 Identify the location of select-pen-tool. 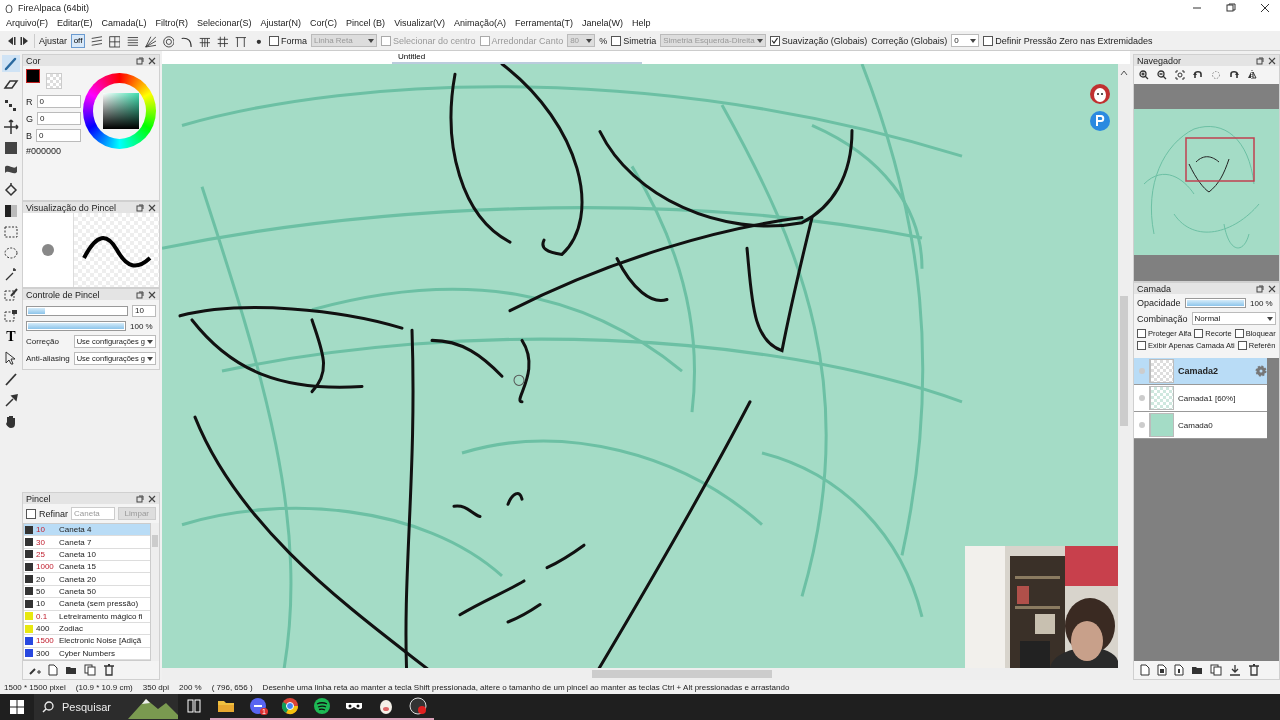
(11, 294).